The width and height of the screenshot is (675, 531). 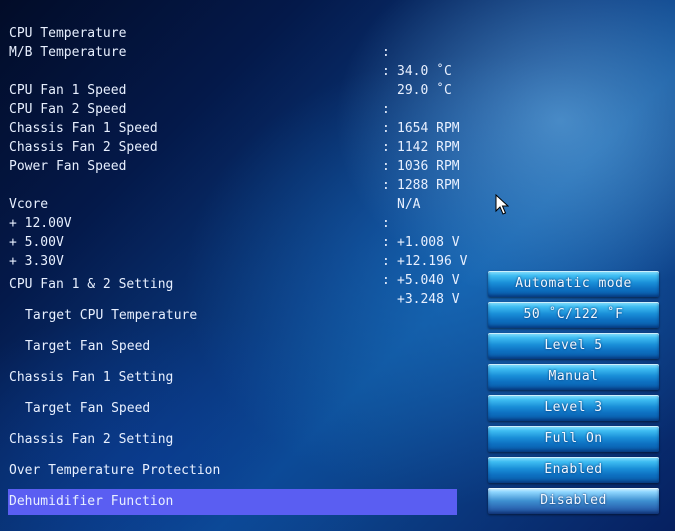 I want to click on dehumidifier-function-button: Disabled, so click(x=573, y=501).